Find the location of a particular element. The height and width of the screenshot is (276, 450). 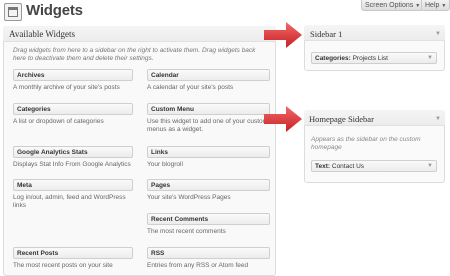

widgets-icon is located at coordinates (13, 12).